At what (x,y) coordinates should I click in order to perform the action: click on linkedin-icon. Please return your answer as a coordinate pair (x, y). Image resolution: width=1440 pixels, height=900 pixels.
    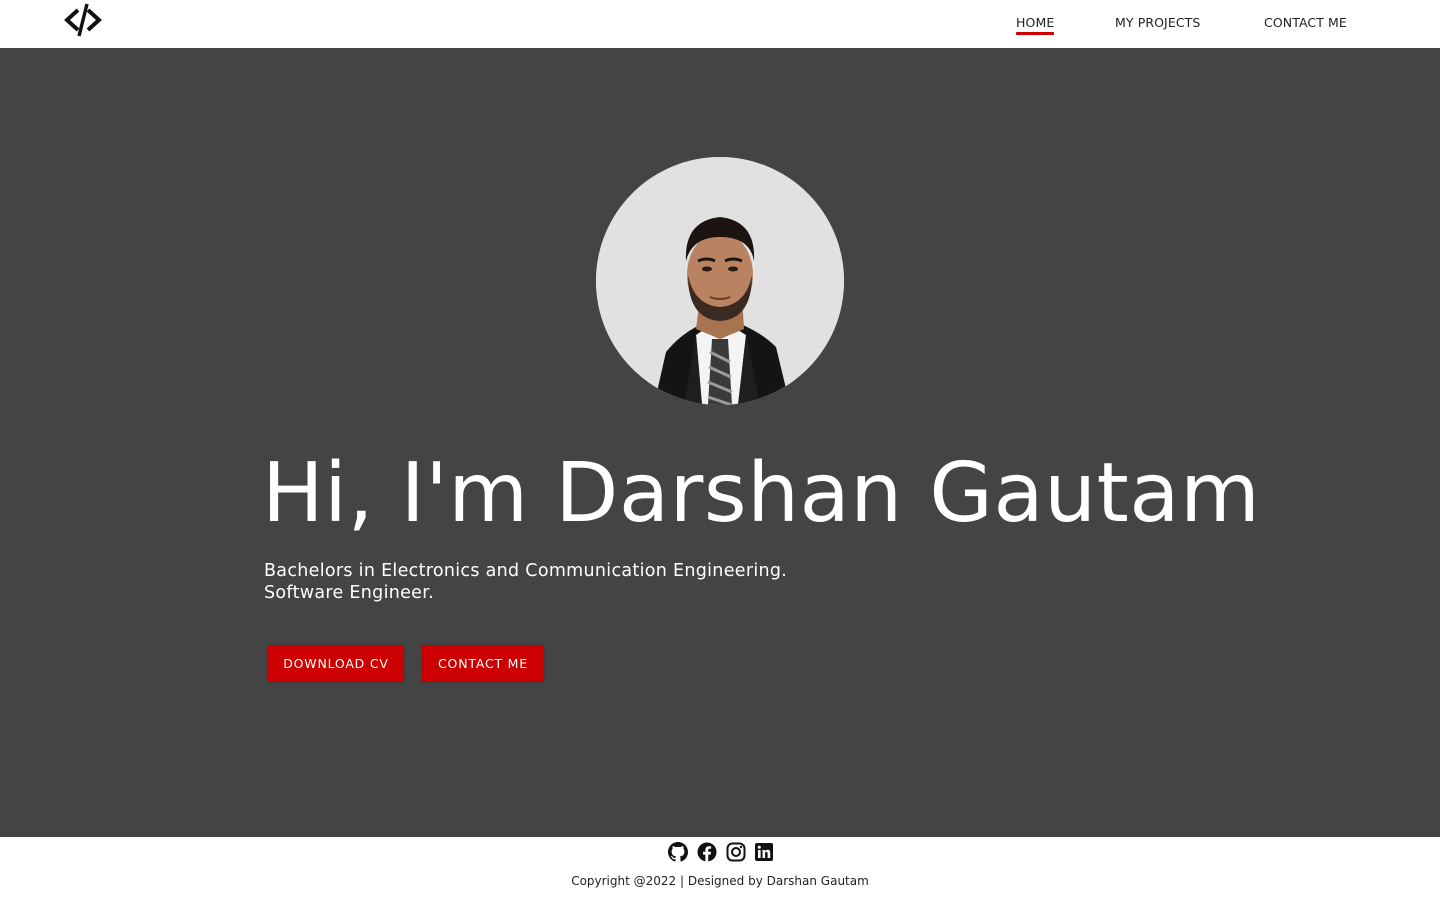
    Looking at the image, I should click on (764, 852).